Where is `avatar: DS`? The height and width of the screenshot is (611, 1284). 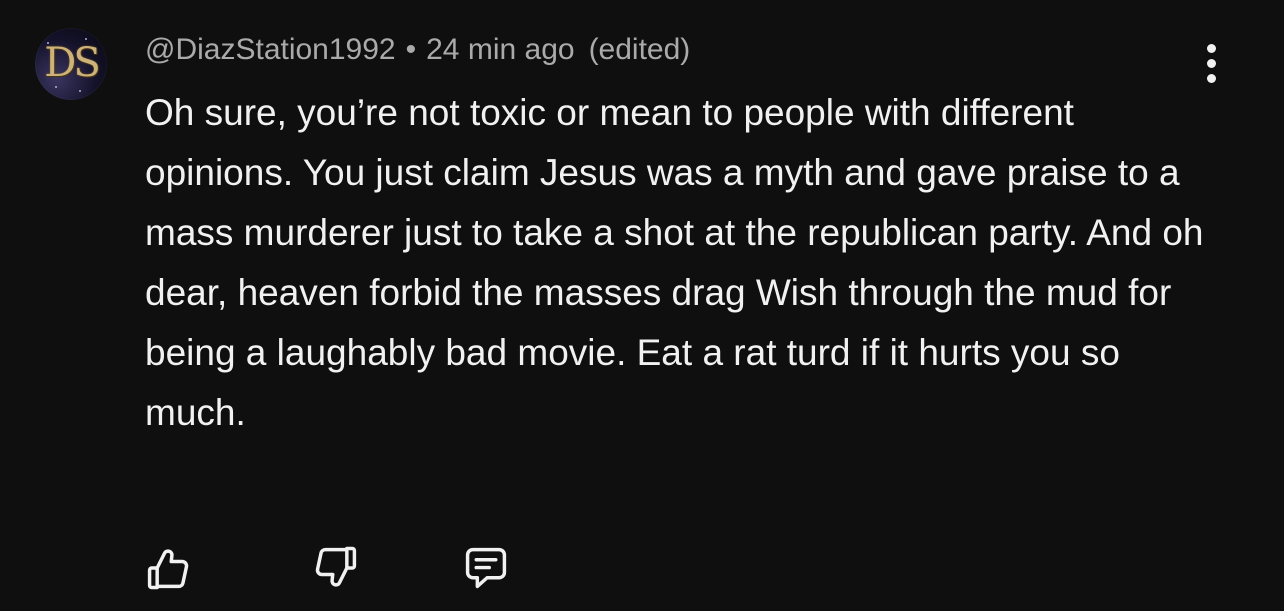
avatar: DS is located at coordinates (71, 64).